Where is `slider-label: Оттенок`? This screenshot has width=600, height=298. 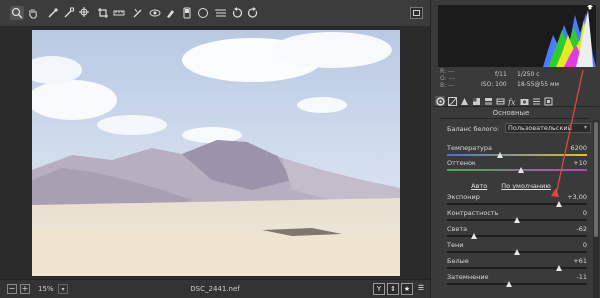
slider-label: Оттенок is located at coordinates (461, 163).